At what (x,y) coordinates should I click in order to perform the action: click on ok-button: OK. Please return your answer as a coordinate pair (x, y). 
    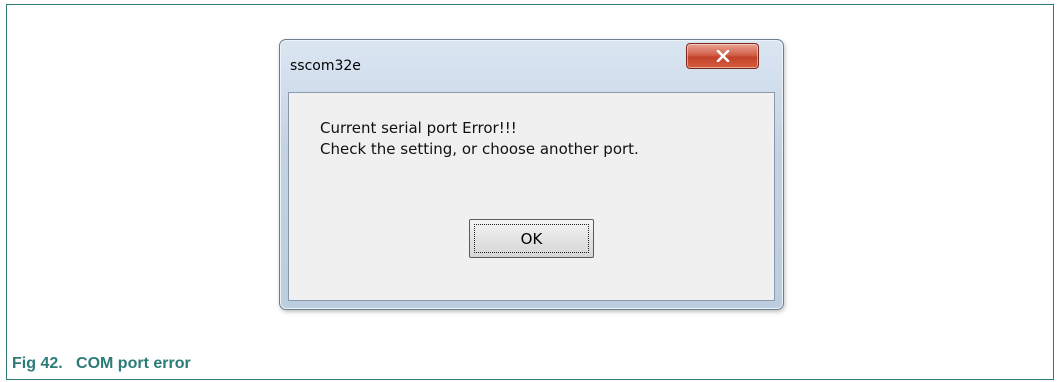
    Looking at the image, I should click on (531, 238).